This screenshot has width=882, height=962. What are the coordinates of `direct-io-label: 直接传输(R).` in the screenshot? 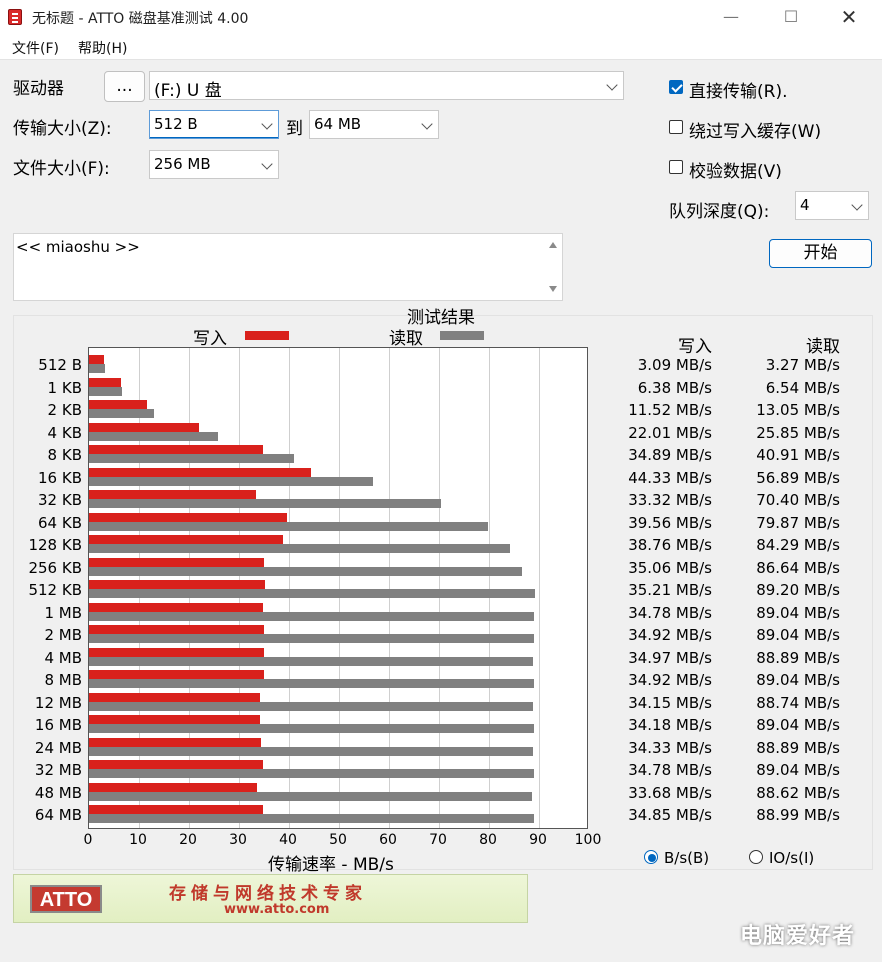 It's located at (738, 89).